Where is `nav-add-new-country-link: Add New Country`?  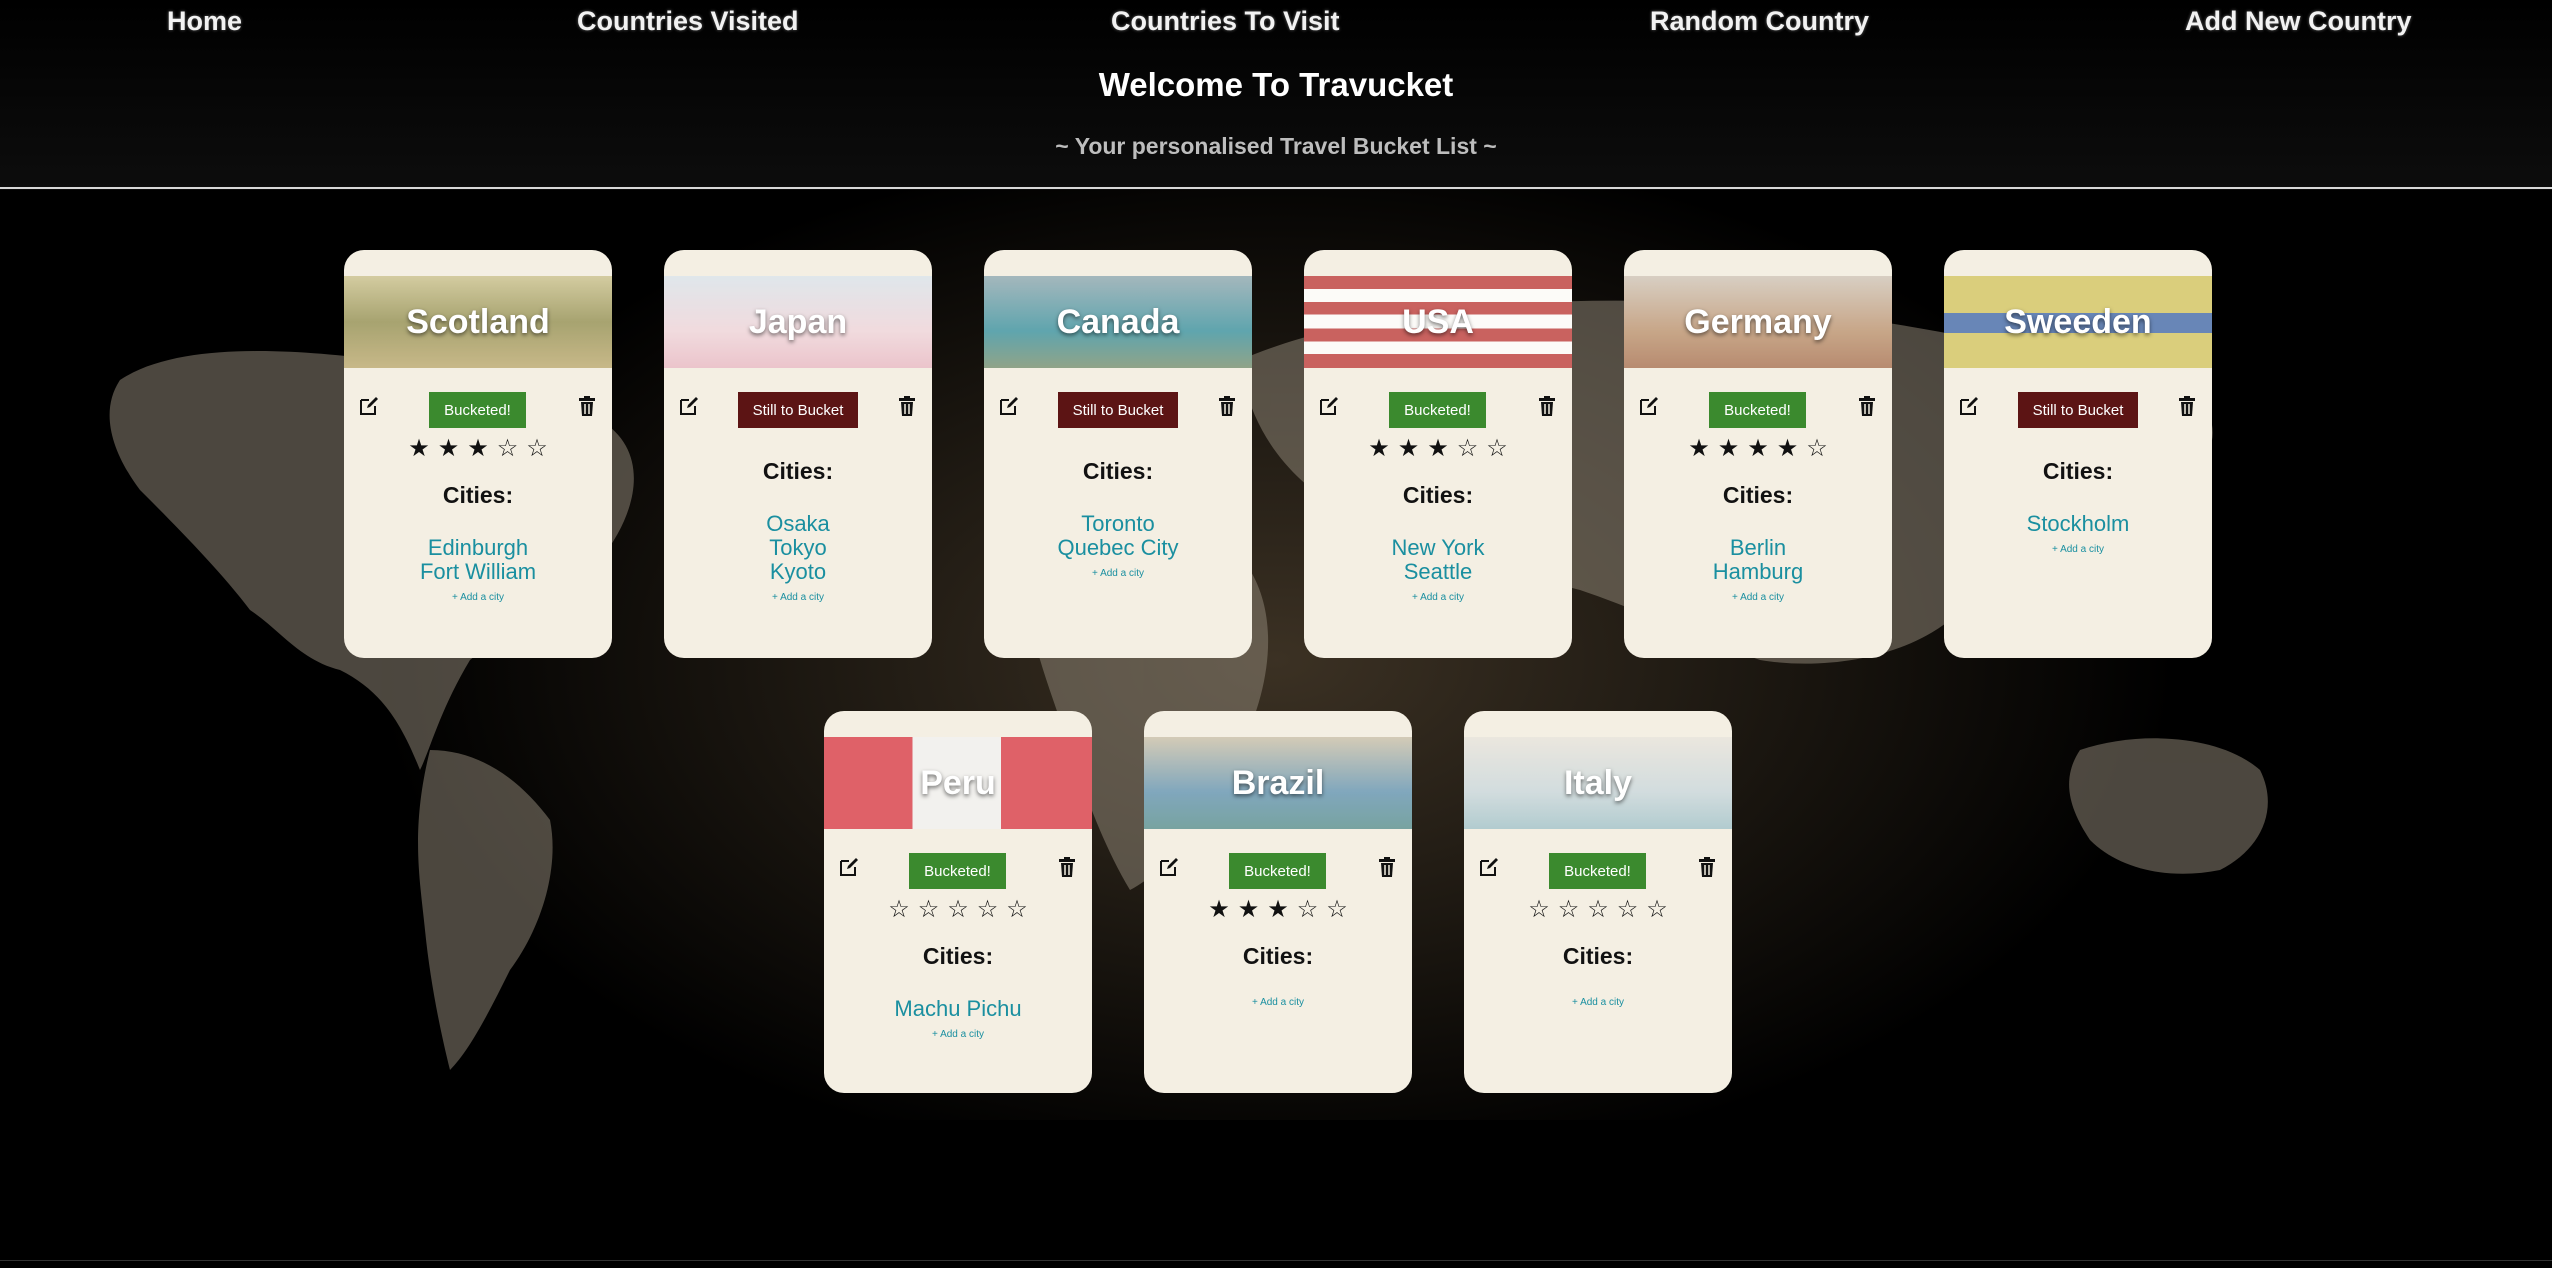 nav-add-new-country-link: Add New Country is located at coordinates (2298, 21).